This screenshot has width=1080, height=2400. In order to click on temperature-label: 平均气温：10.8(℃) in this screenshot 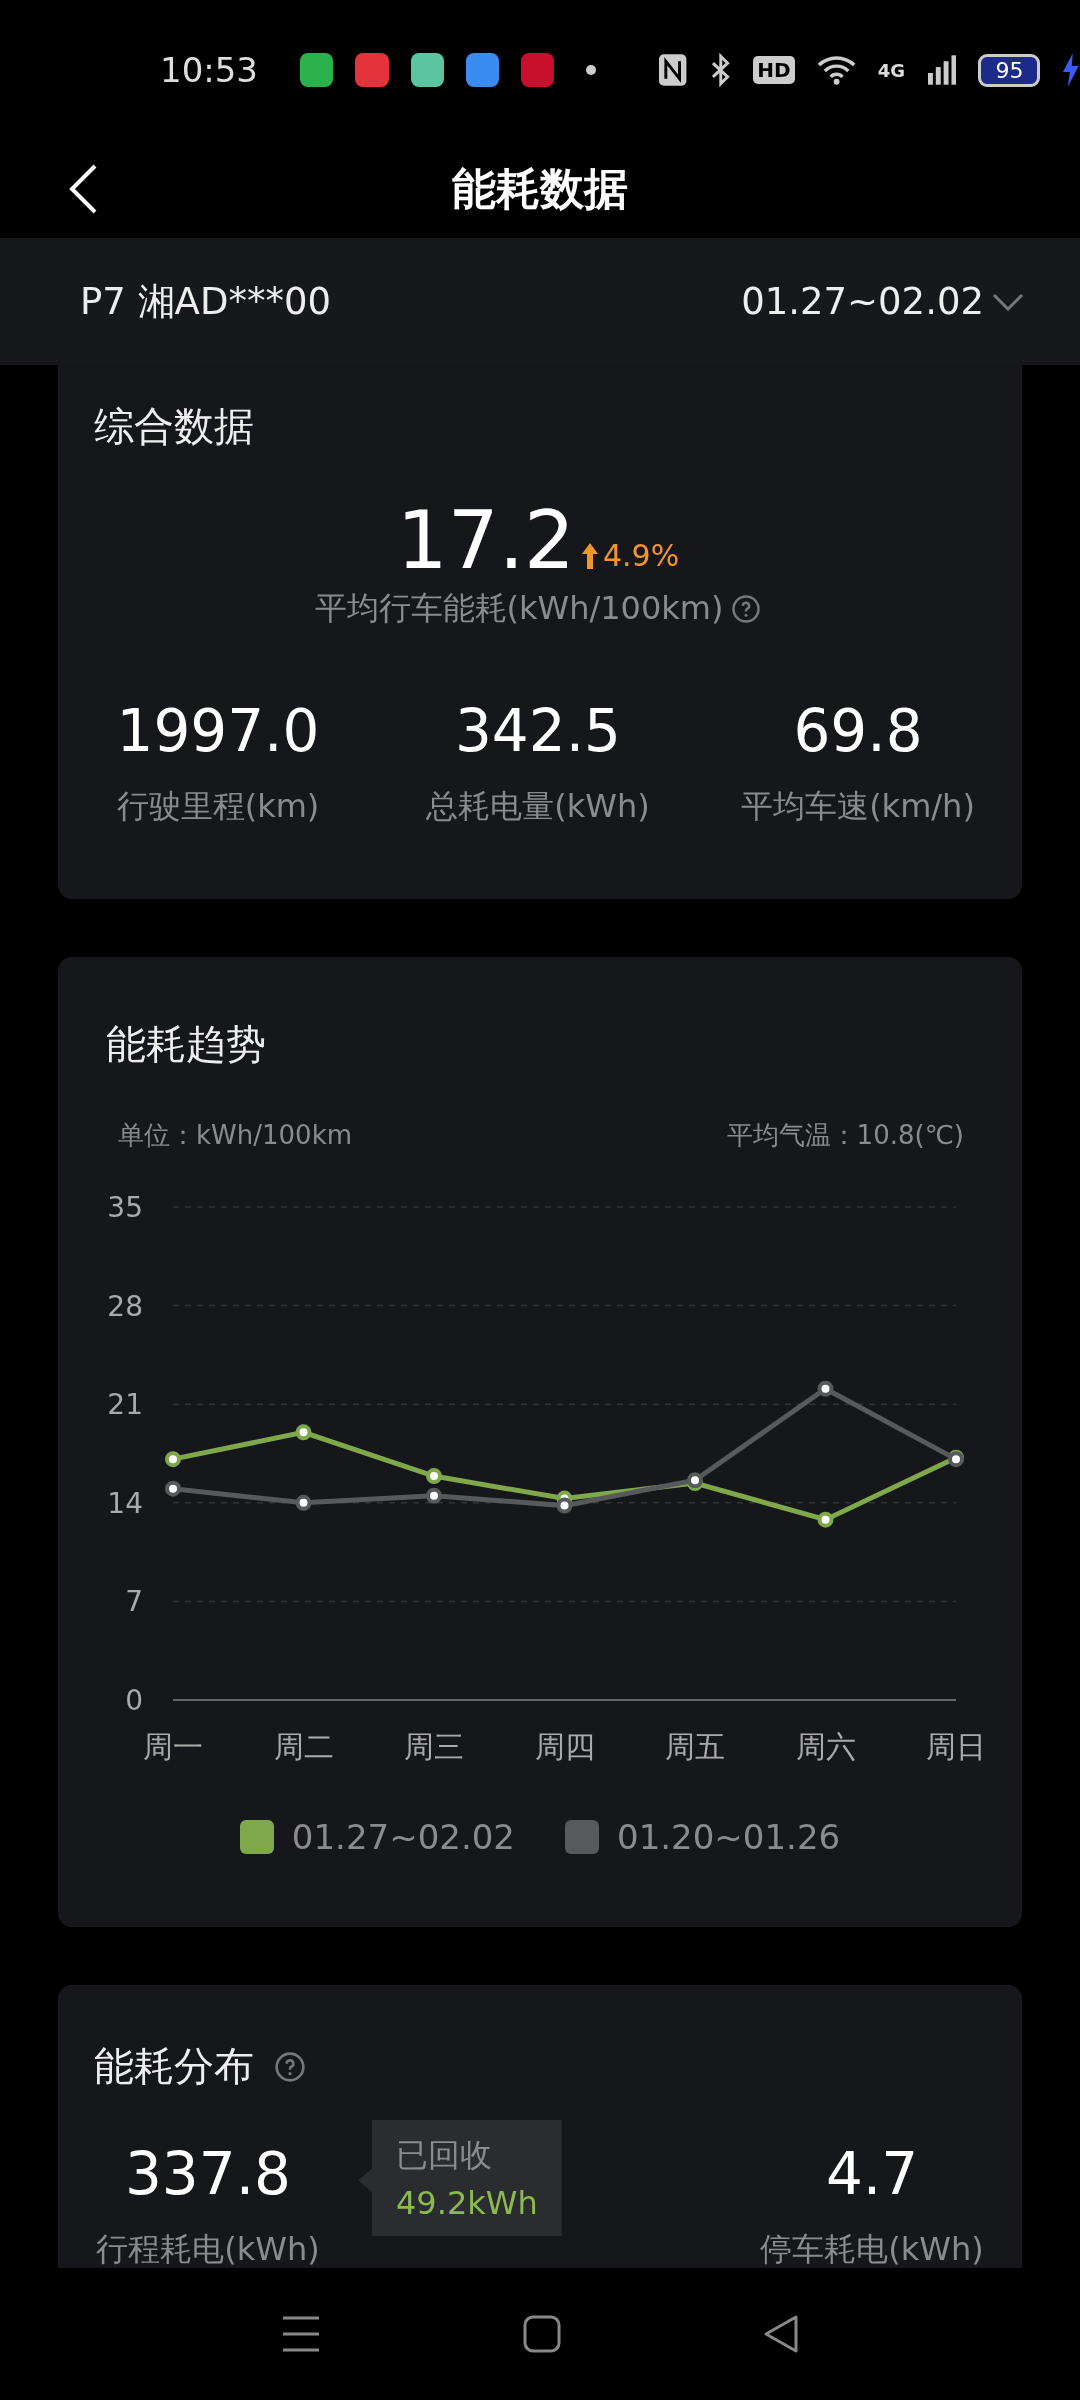, I will do `click(845, 1135)`.